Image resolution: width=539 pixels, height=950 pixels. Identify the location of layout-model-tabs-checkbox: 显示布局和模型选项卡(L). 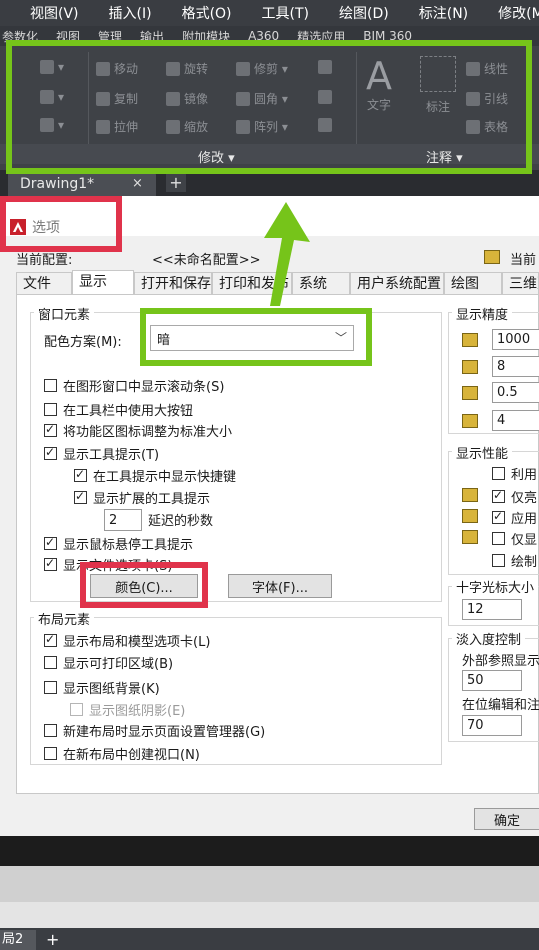
(127, 640).